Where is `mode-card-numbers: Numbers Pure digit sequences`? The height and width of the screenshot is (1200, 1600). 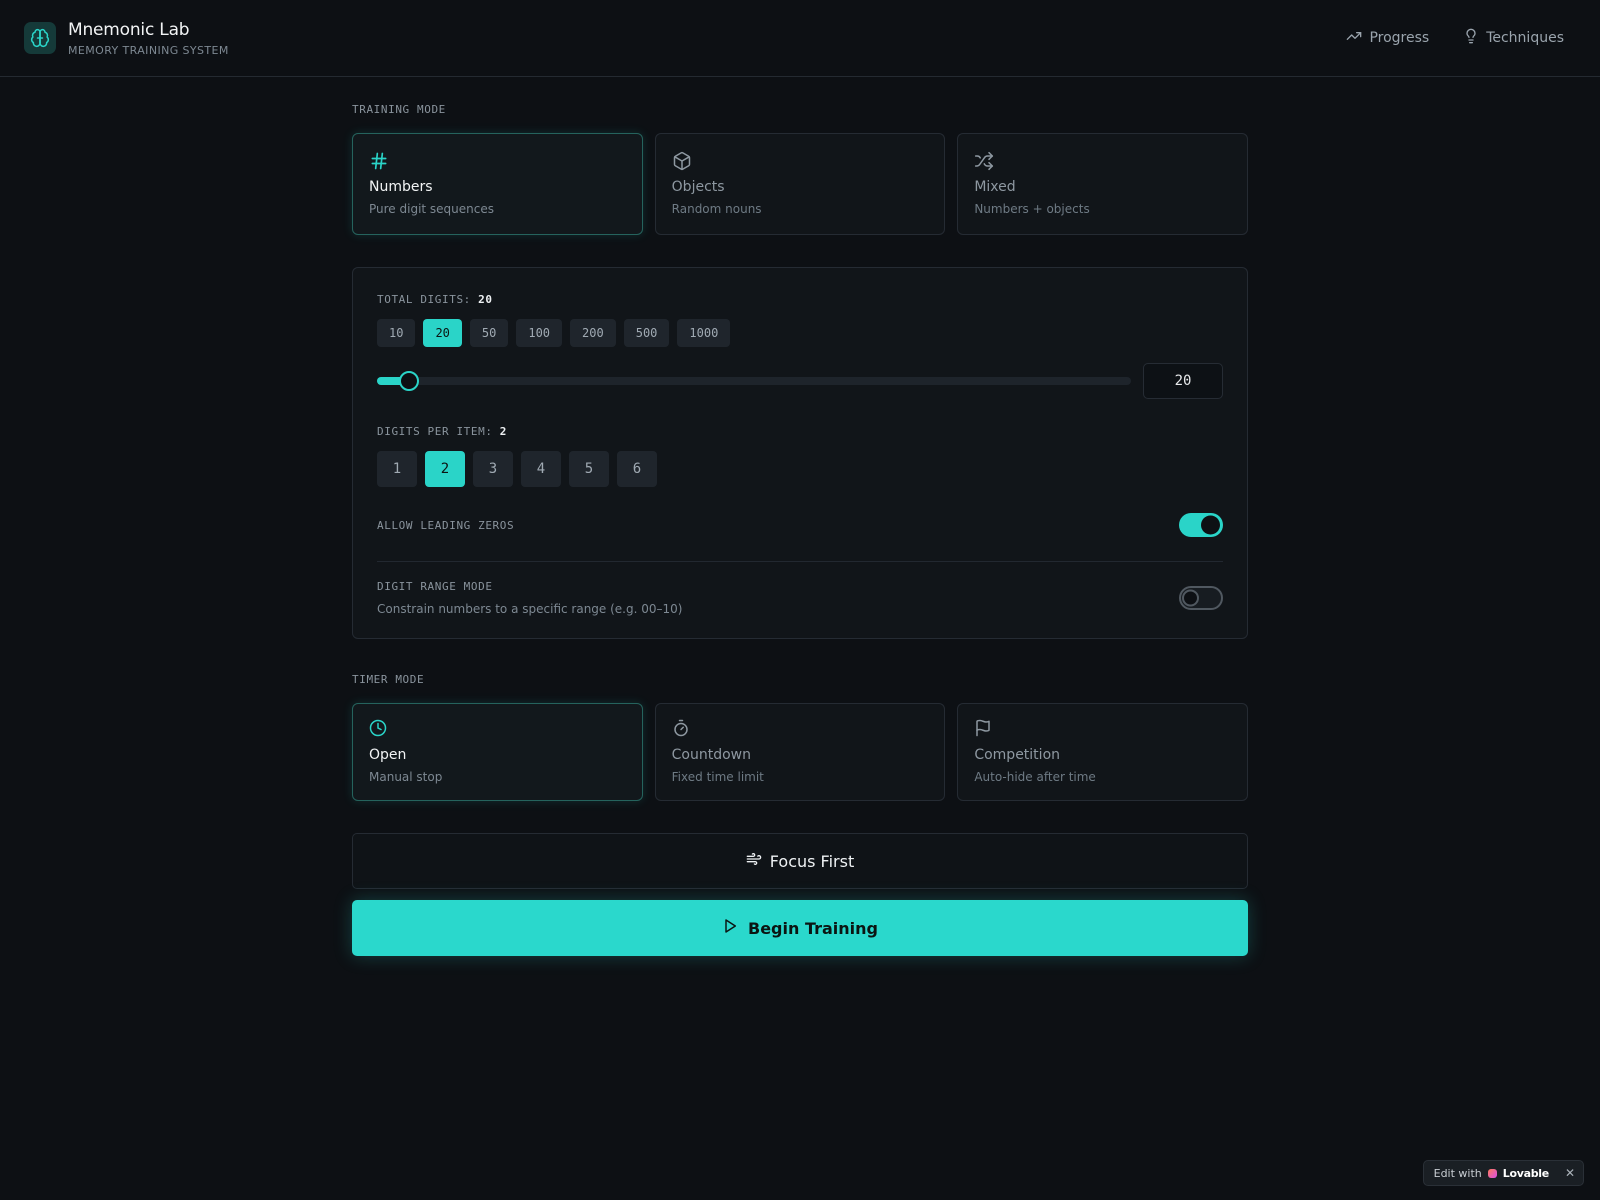
mode-card-numbers: Numbers Pure digit sequences is located at coordinates (497, 184).